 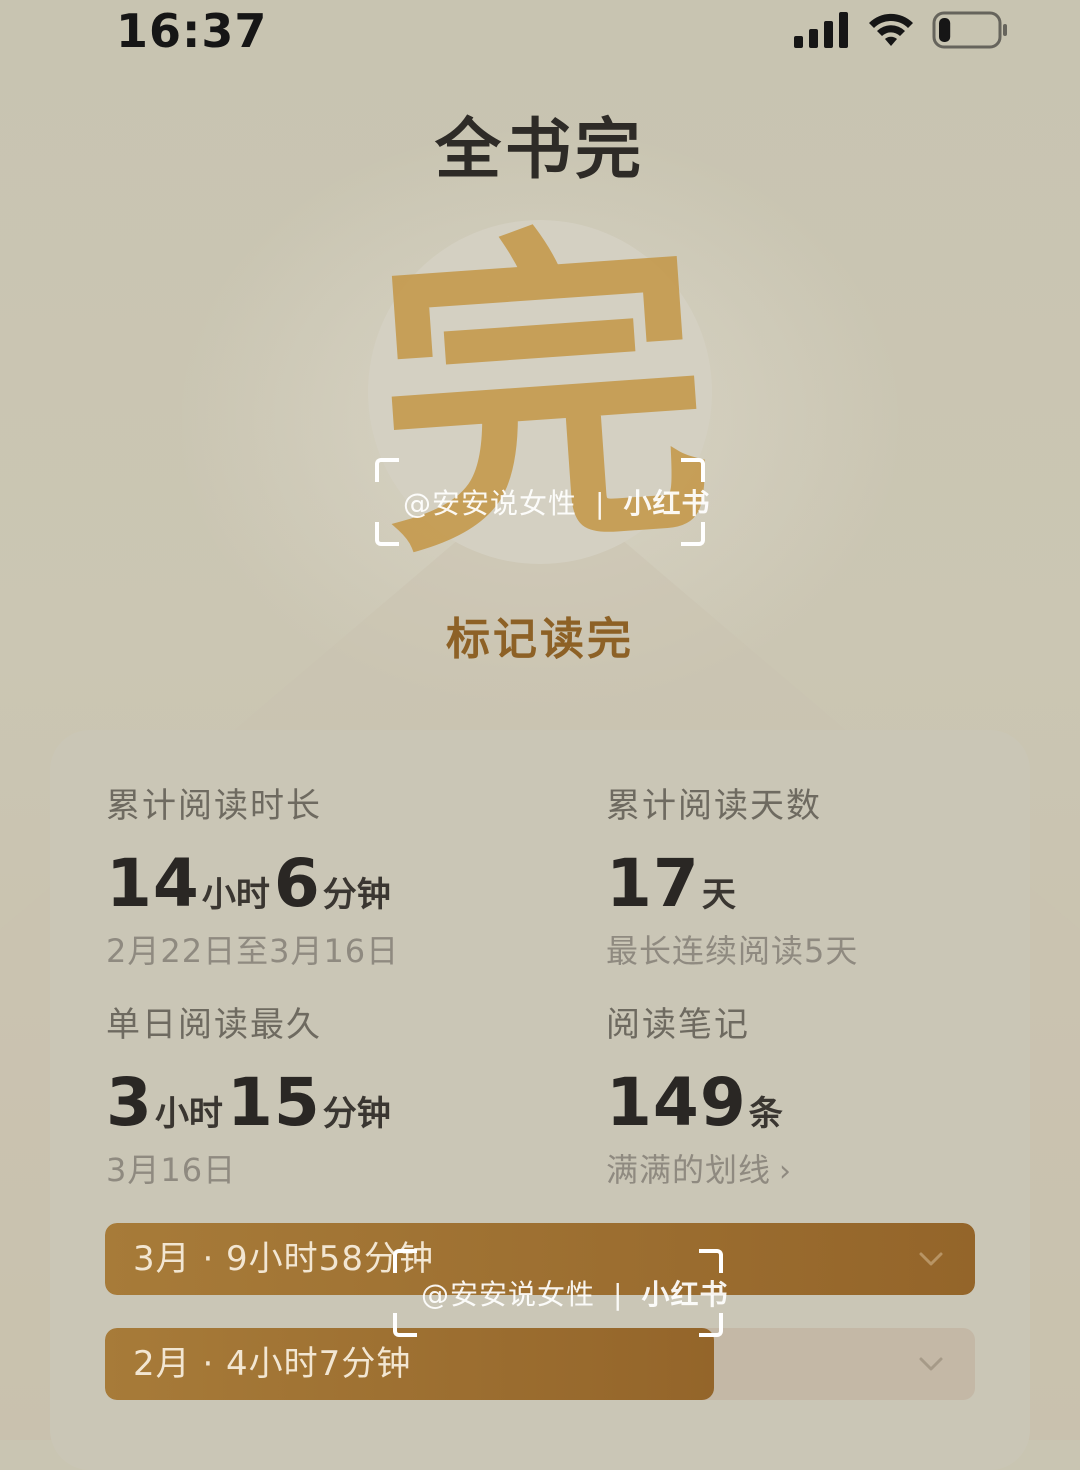 What do you see at coordinates (540, 149) in the screenshot?
I see `page-title: 全书完` at bounding box center [540, 149].